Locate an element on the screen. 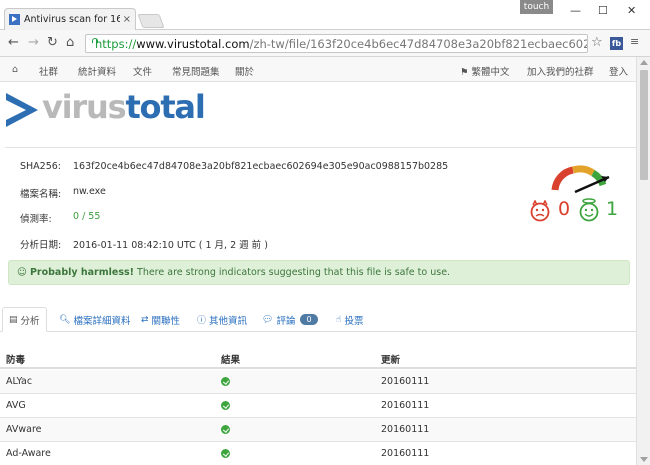 The image size is (650, 465). analysis-date-label: 分析日期: is located at coordinates (41, 245).